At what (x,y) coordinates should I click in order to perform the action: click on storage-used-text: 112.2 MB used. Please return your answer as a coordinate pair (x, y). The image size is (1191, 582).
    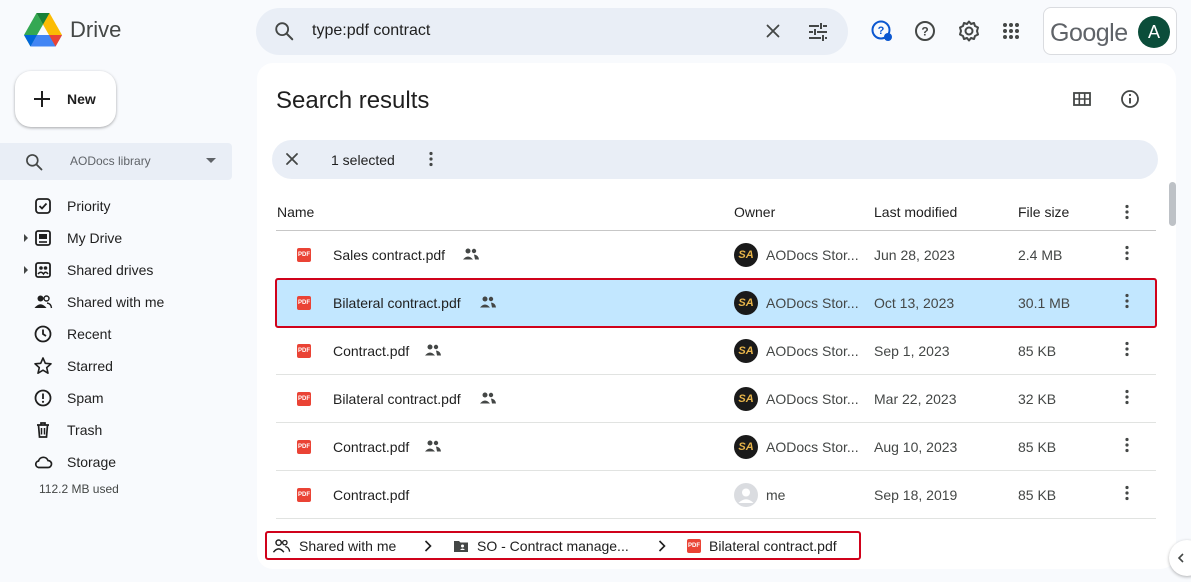
    Looking at the image, I should click on (79, 489).